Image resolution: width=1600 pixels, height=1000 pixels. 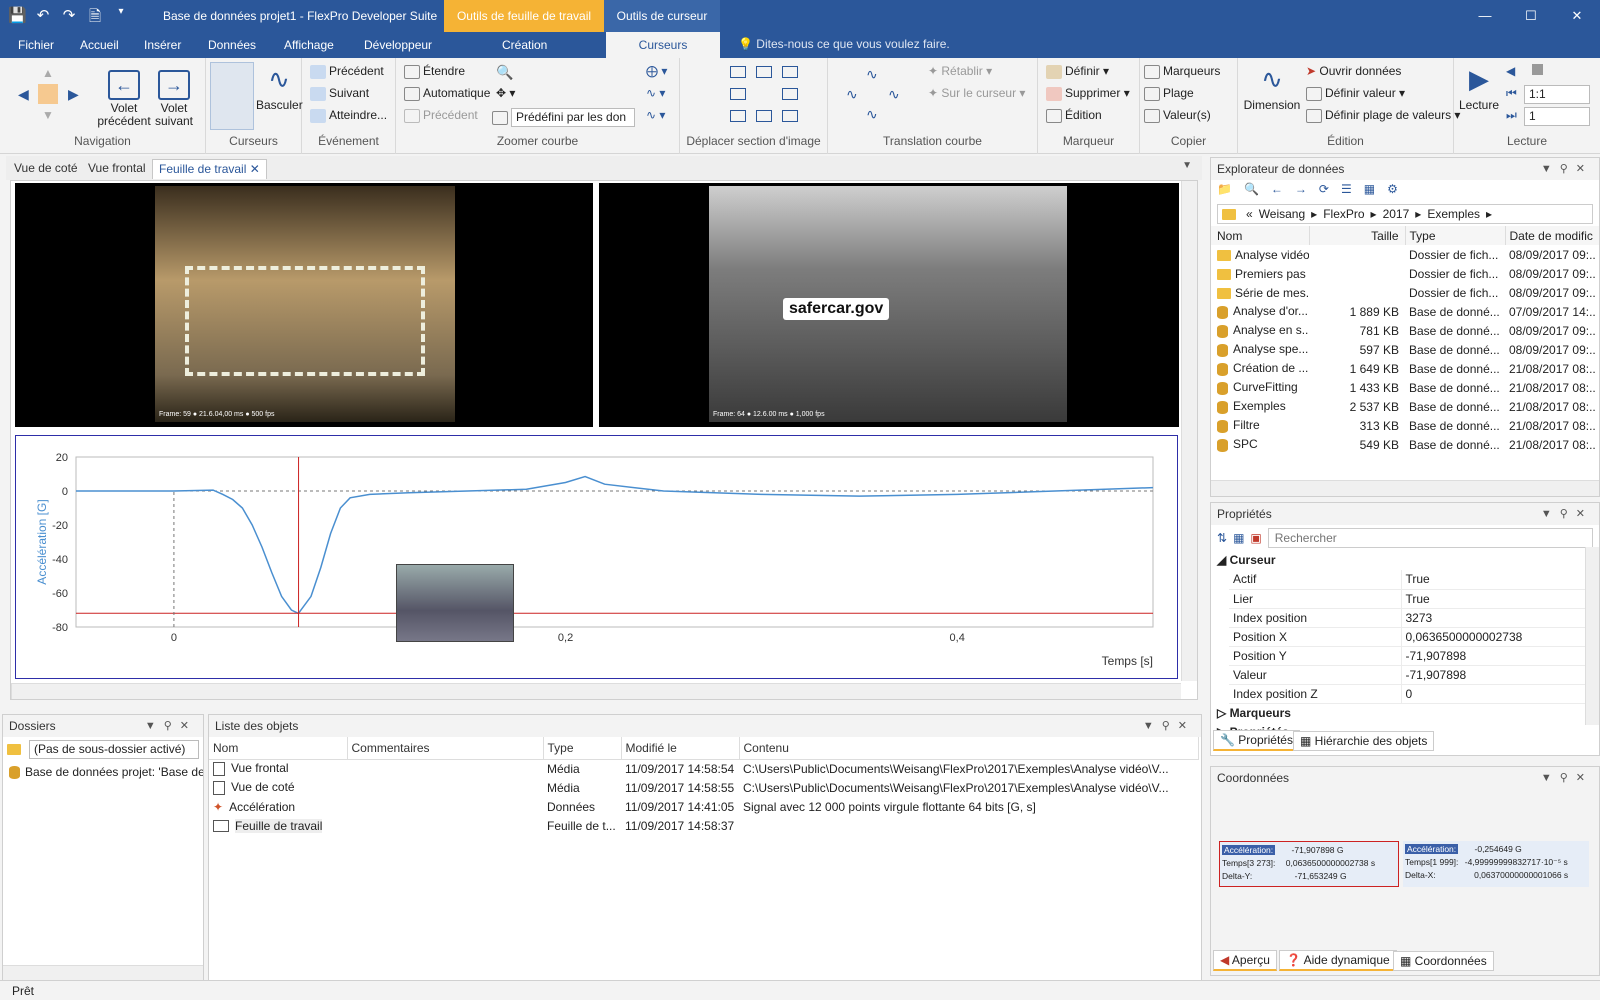 What do you see at coordinates (23, 94) in the screenshot?
I see `nav-arrows-icon: ◀` at bounding box center [23, 94].